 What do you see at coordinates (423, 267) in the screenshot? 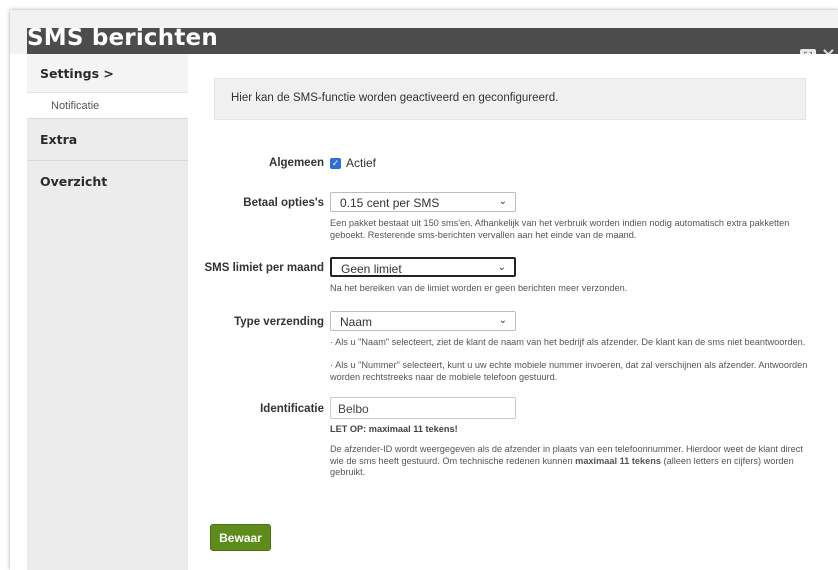
I see `limit-select: Geen limiet ⌄` at bounding box center [423, 267].